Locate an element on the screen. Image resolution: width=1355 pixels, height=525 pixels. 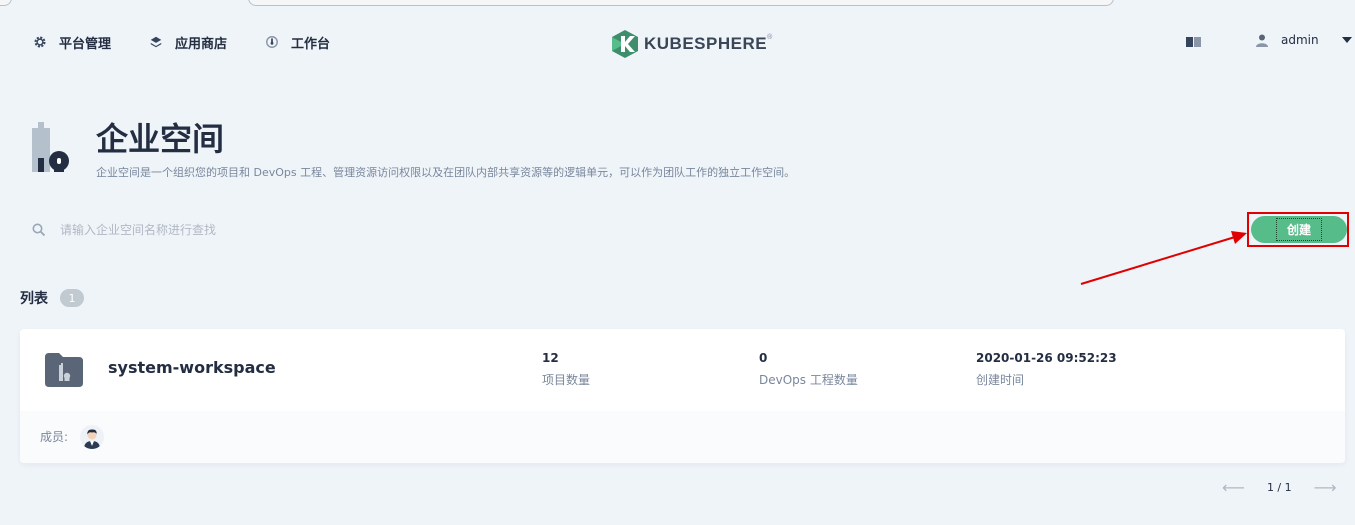
logo-text: KUBESPHERE® is located at coordinates (708, 43).